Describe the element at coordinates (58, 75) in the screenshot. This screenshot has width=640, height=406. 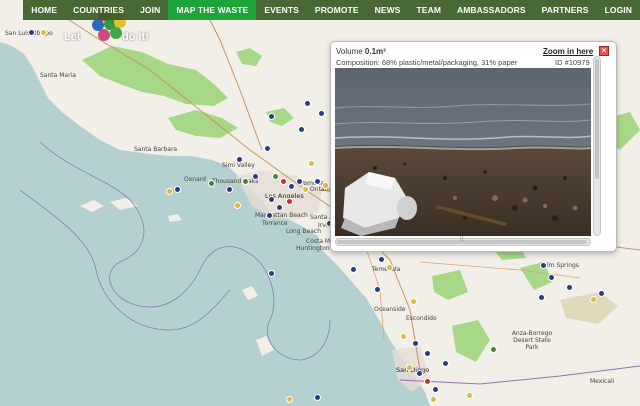
I see `place-label: Santa Maria` at that location.